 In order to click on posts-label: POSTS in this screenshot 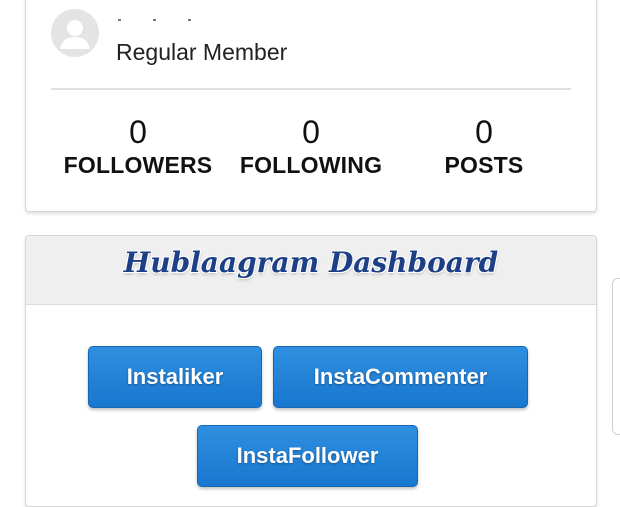, I will do `click(484, 165)`.